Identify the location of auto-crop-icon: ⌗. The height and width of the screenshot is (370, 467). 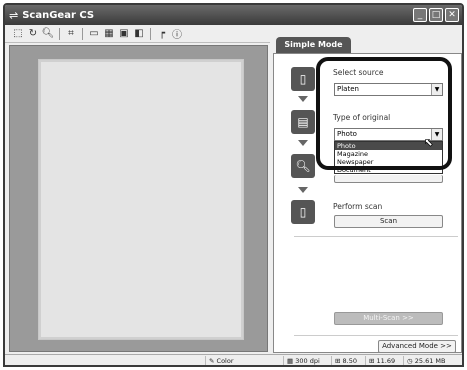
(71, 34).